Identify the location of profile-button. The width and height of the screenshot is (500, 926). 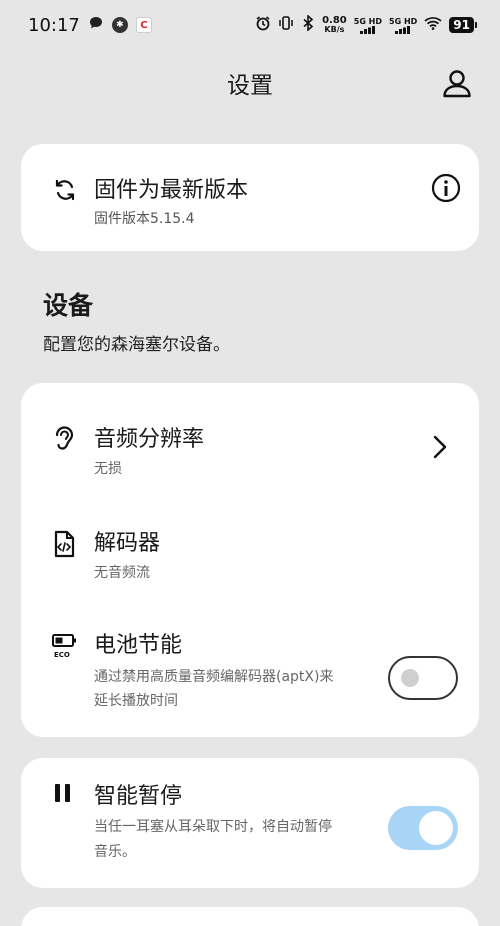
(457, 83).